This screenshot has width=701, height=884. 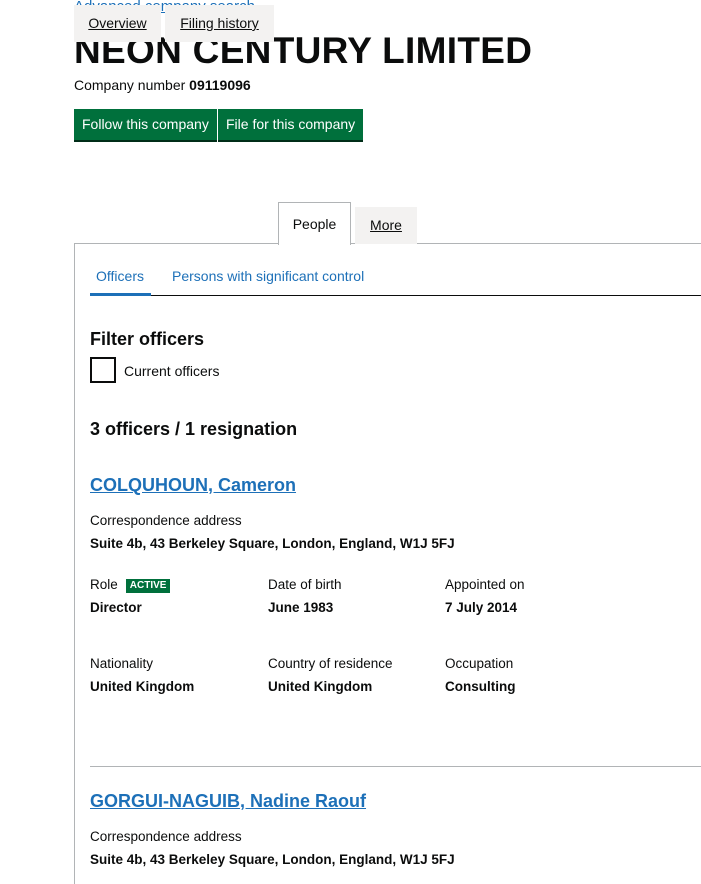 What do you see at coordinates (103, 370) in the screenshot?
I see `current-officers-checkbox` at bounding box center [103, 370].